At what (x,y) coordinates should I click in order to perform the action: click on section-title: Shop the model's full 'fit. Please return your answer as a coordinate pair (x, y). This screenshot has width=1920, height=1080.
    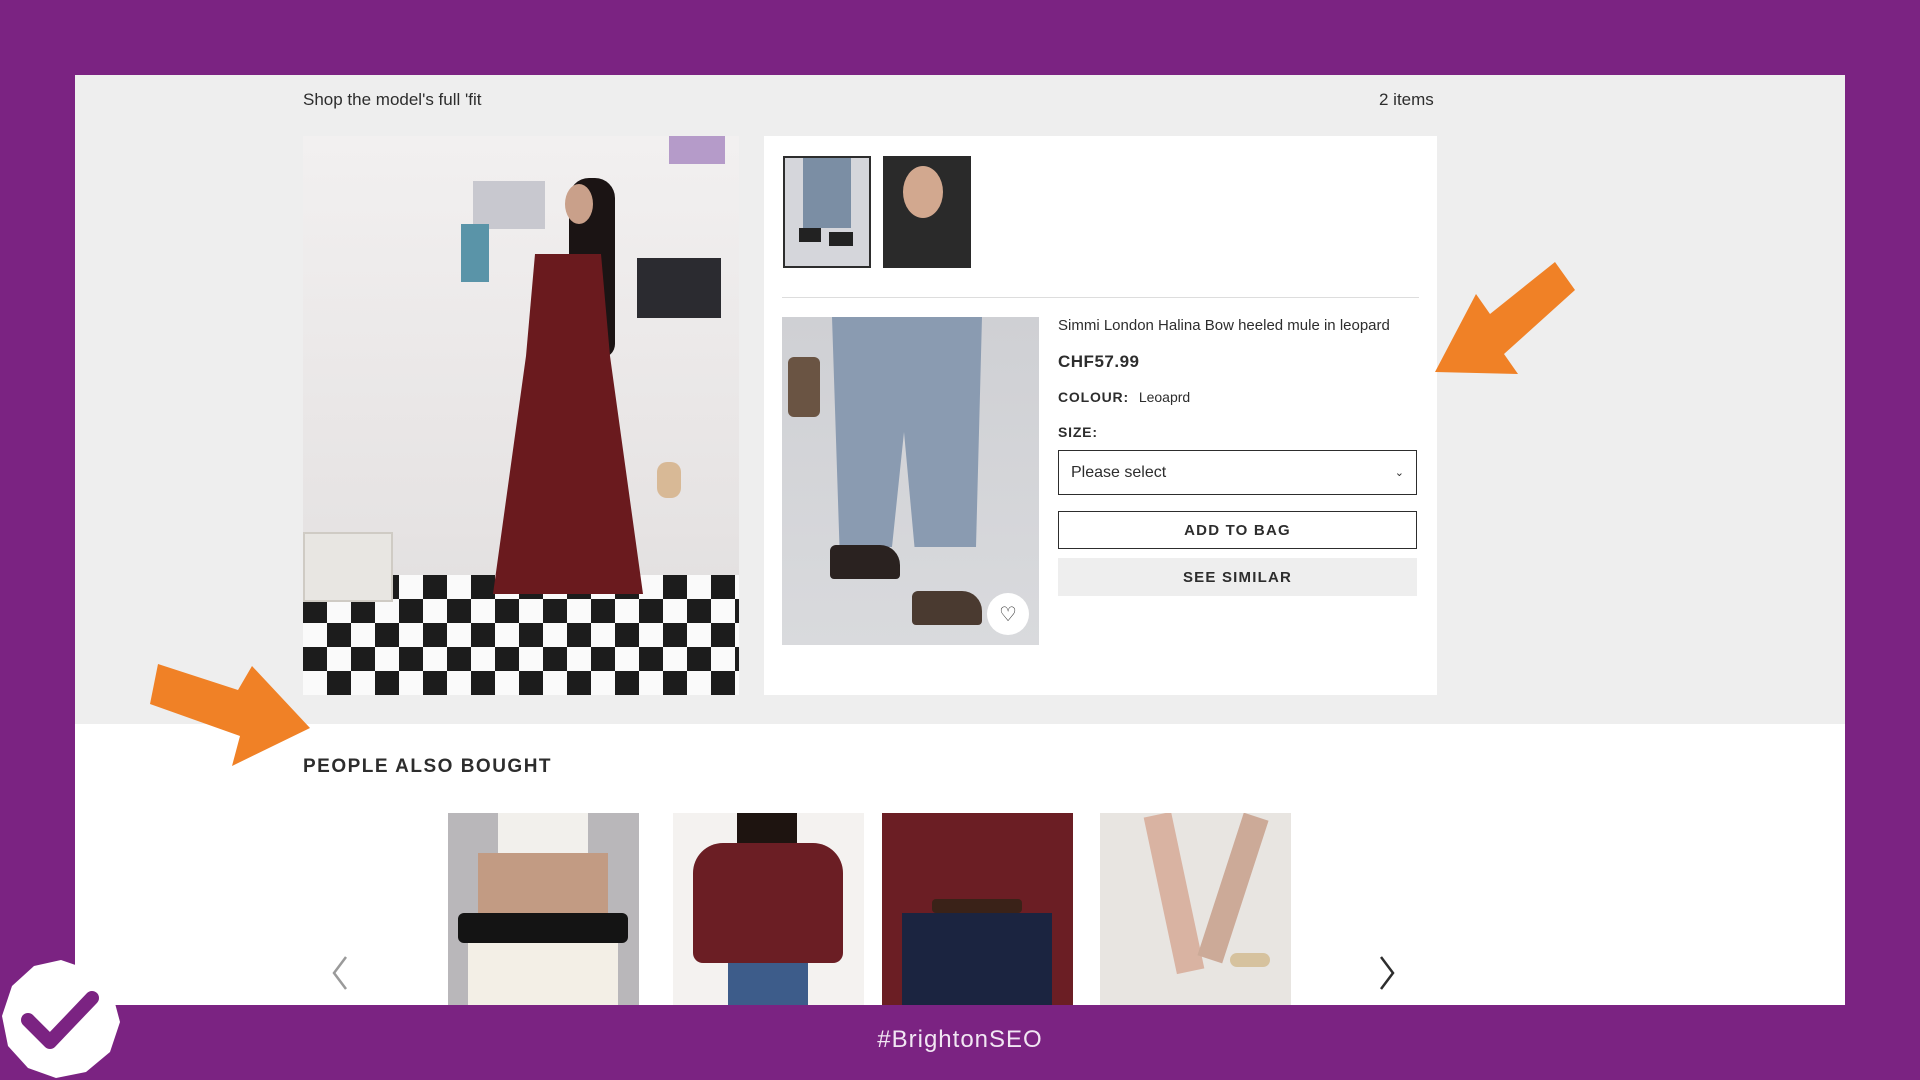
    Looking at the image, I should click on (392, 99).